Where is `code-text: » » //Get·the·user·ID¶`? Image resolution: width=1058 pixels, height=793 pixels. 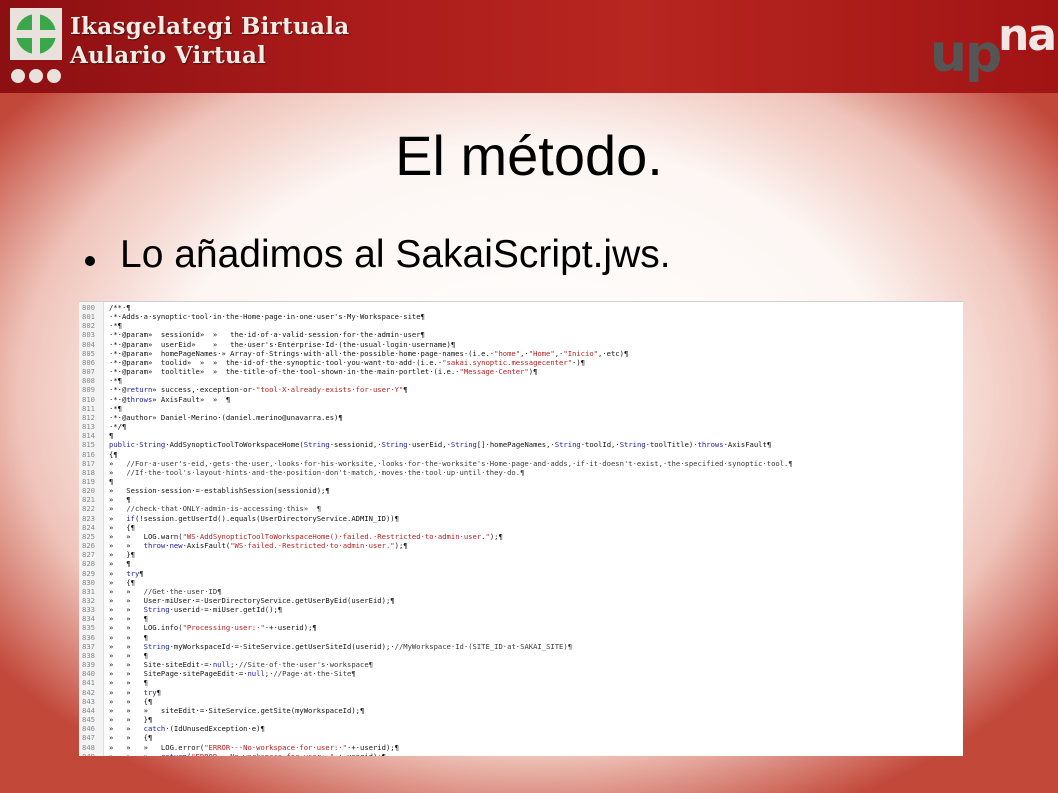 code-text: » » //Get·the·user·ID¶ is located at coordinates (165, 591).